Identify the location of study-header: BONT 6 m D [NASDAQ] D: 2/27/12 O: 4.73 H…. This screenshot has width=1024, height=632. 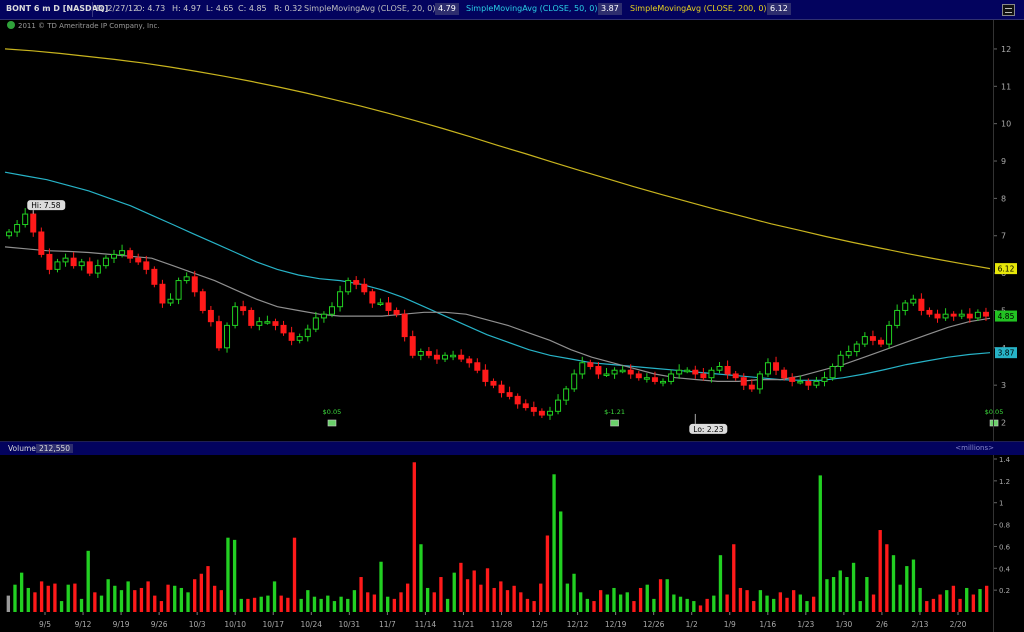
(512, 10).